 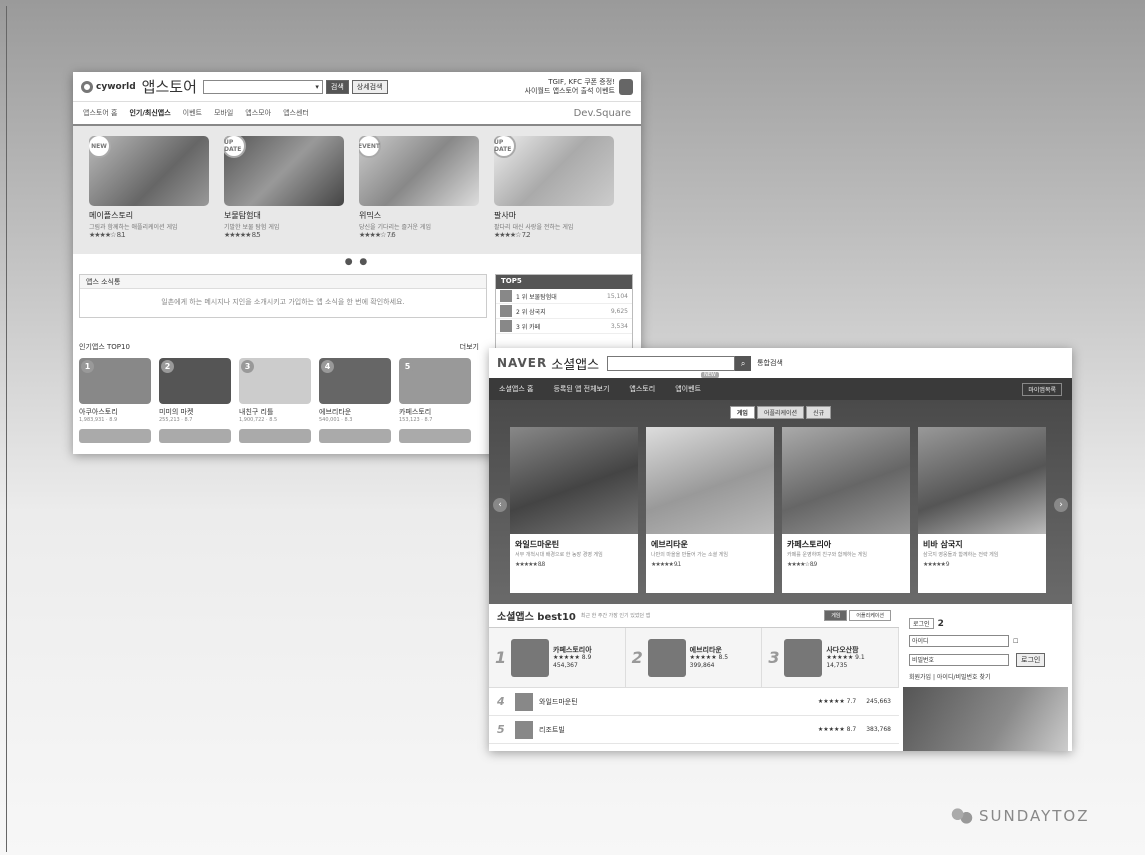 I want to click on carousel-tabs: 게임 어플리케이션 신규, so click(x=780, y=412).